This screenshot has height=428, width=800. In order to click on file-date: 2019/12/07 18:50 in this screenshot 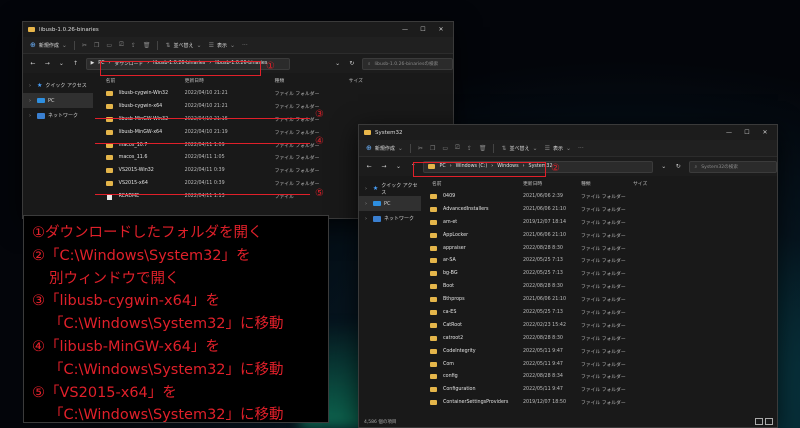, I will do `click(544, 403)`.